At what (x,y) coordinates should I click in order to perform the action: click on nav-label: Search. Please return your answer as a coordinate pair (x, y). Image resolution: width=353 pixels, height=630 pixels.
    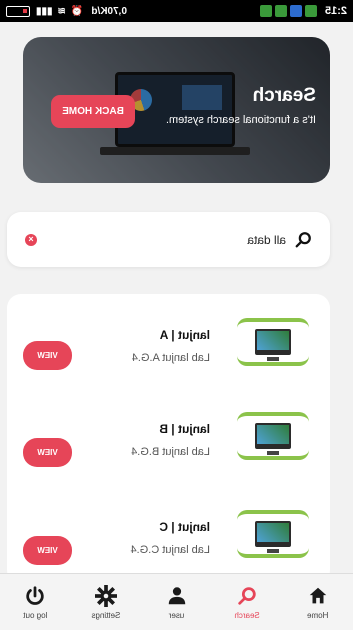
    Looking at the image, I should click on (247, 615).